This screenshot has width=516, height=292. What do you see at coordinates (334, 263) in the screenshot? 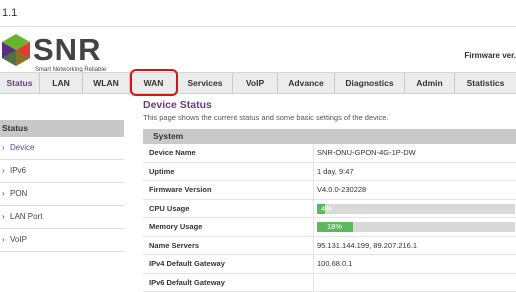
I see `row-value: 100.68.0.1` at bounding box center [334, 263].